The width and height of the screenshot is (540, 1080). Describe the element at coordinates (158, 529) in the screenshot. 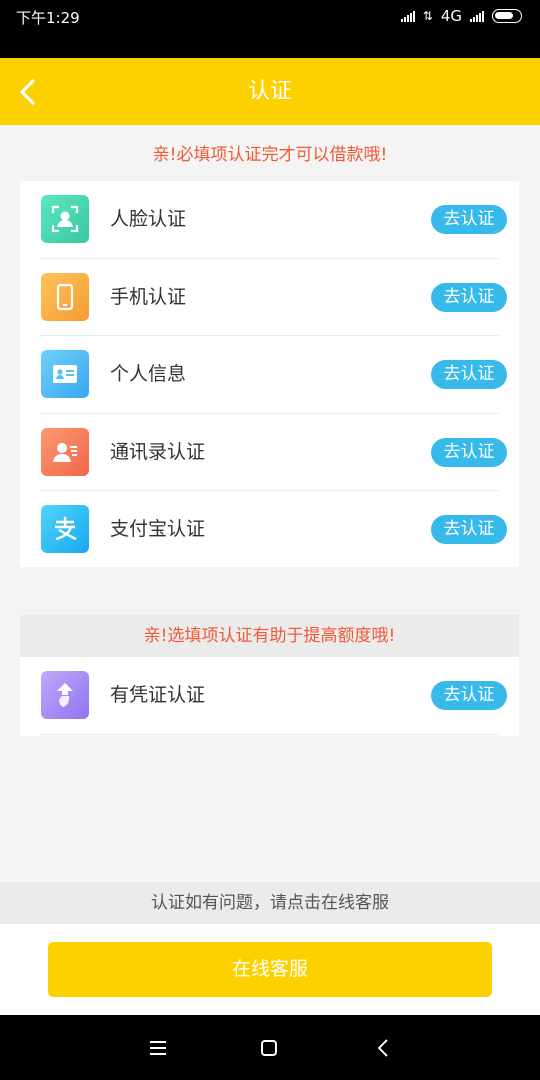

I see `item-label: 支付宝认证` at that location.